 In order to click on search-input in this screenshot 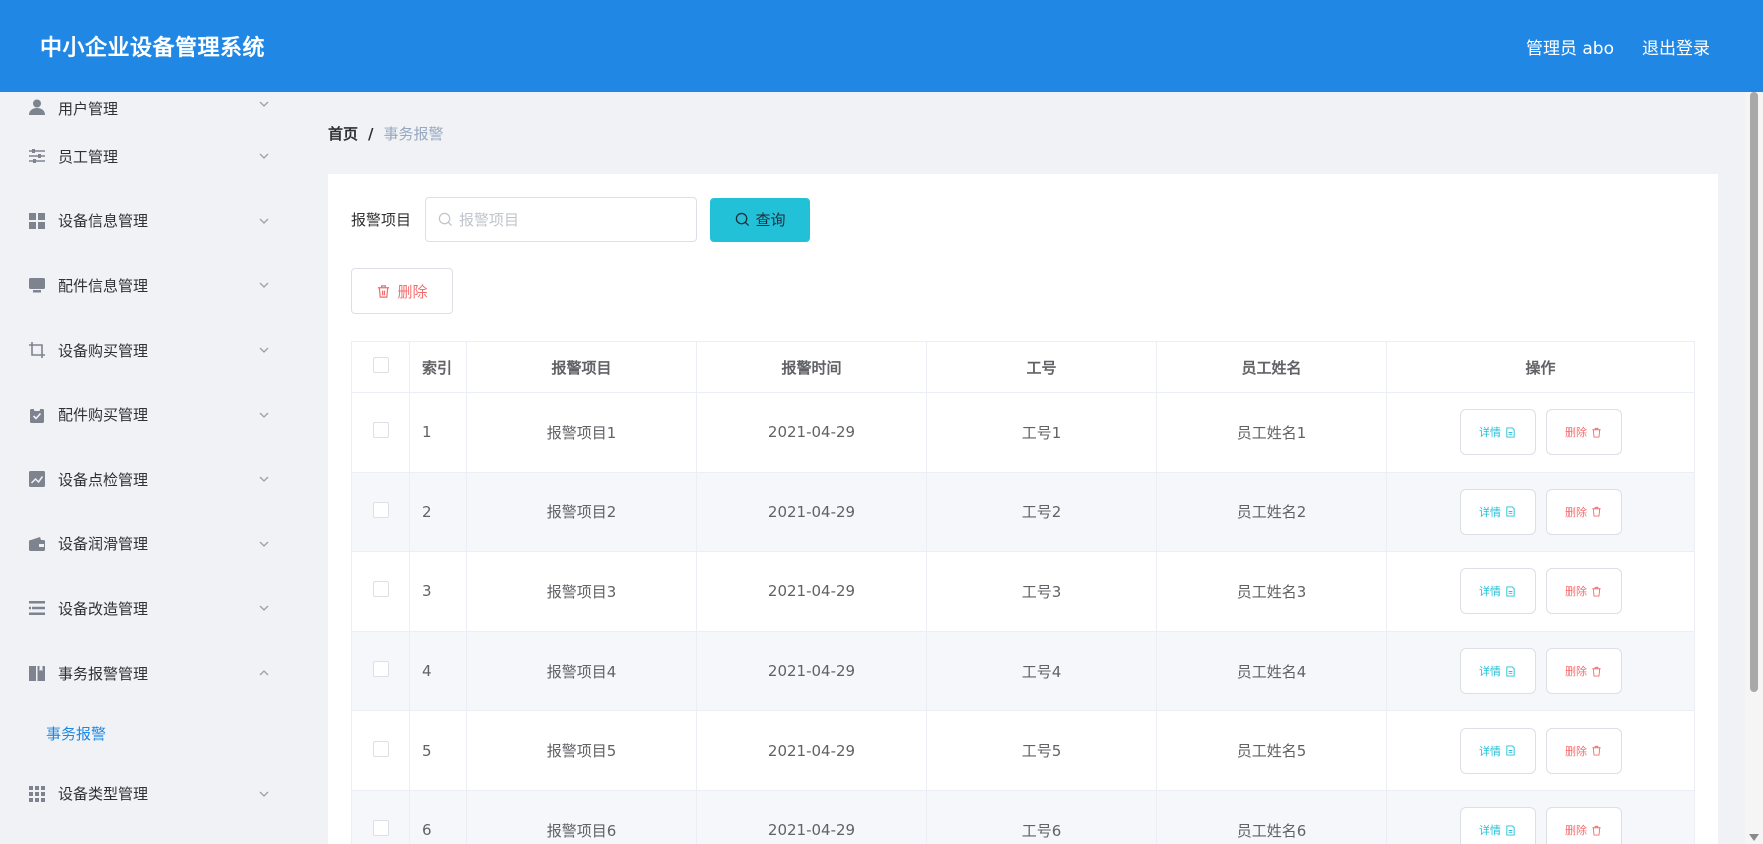, I will do `click(569, 219)`.